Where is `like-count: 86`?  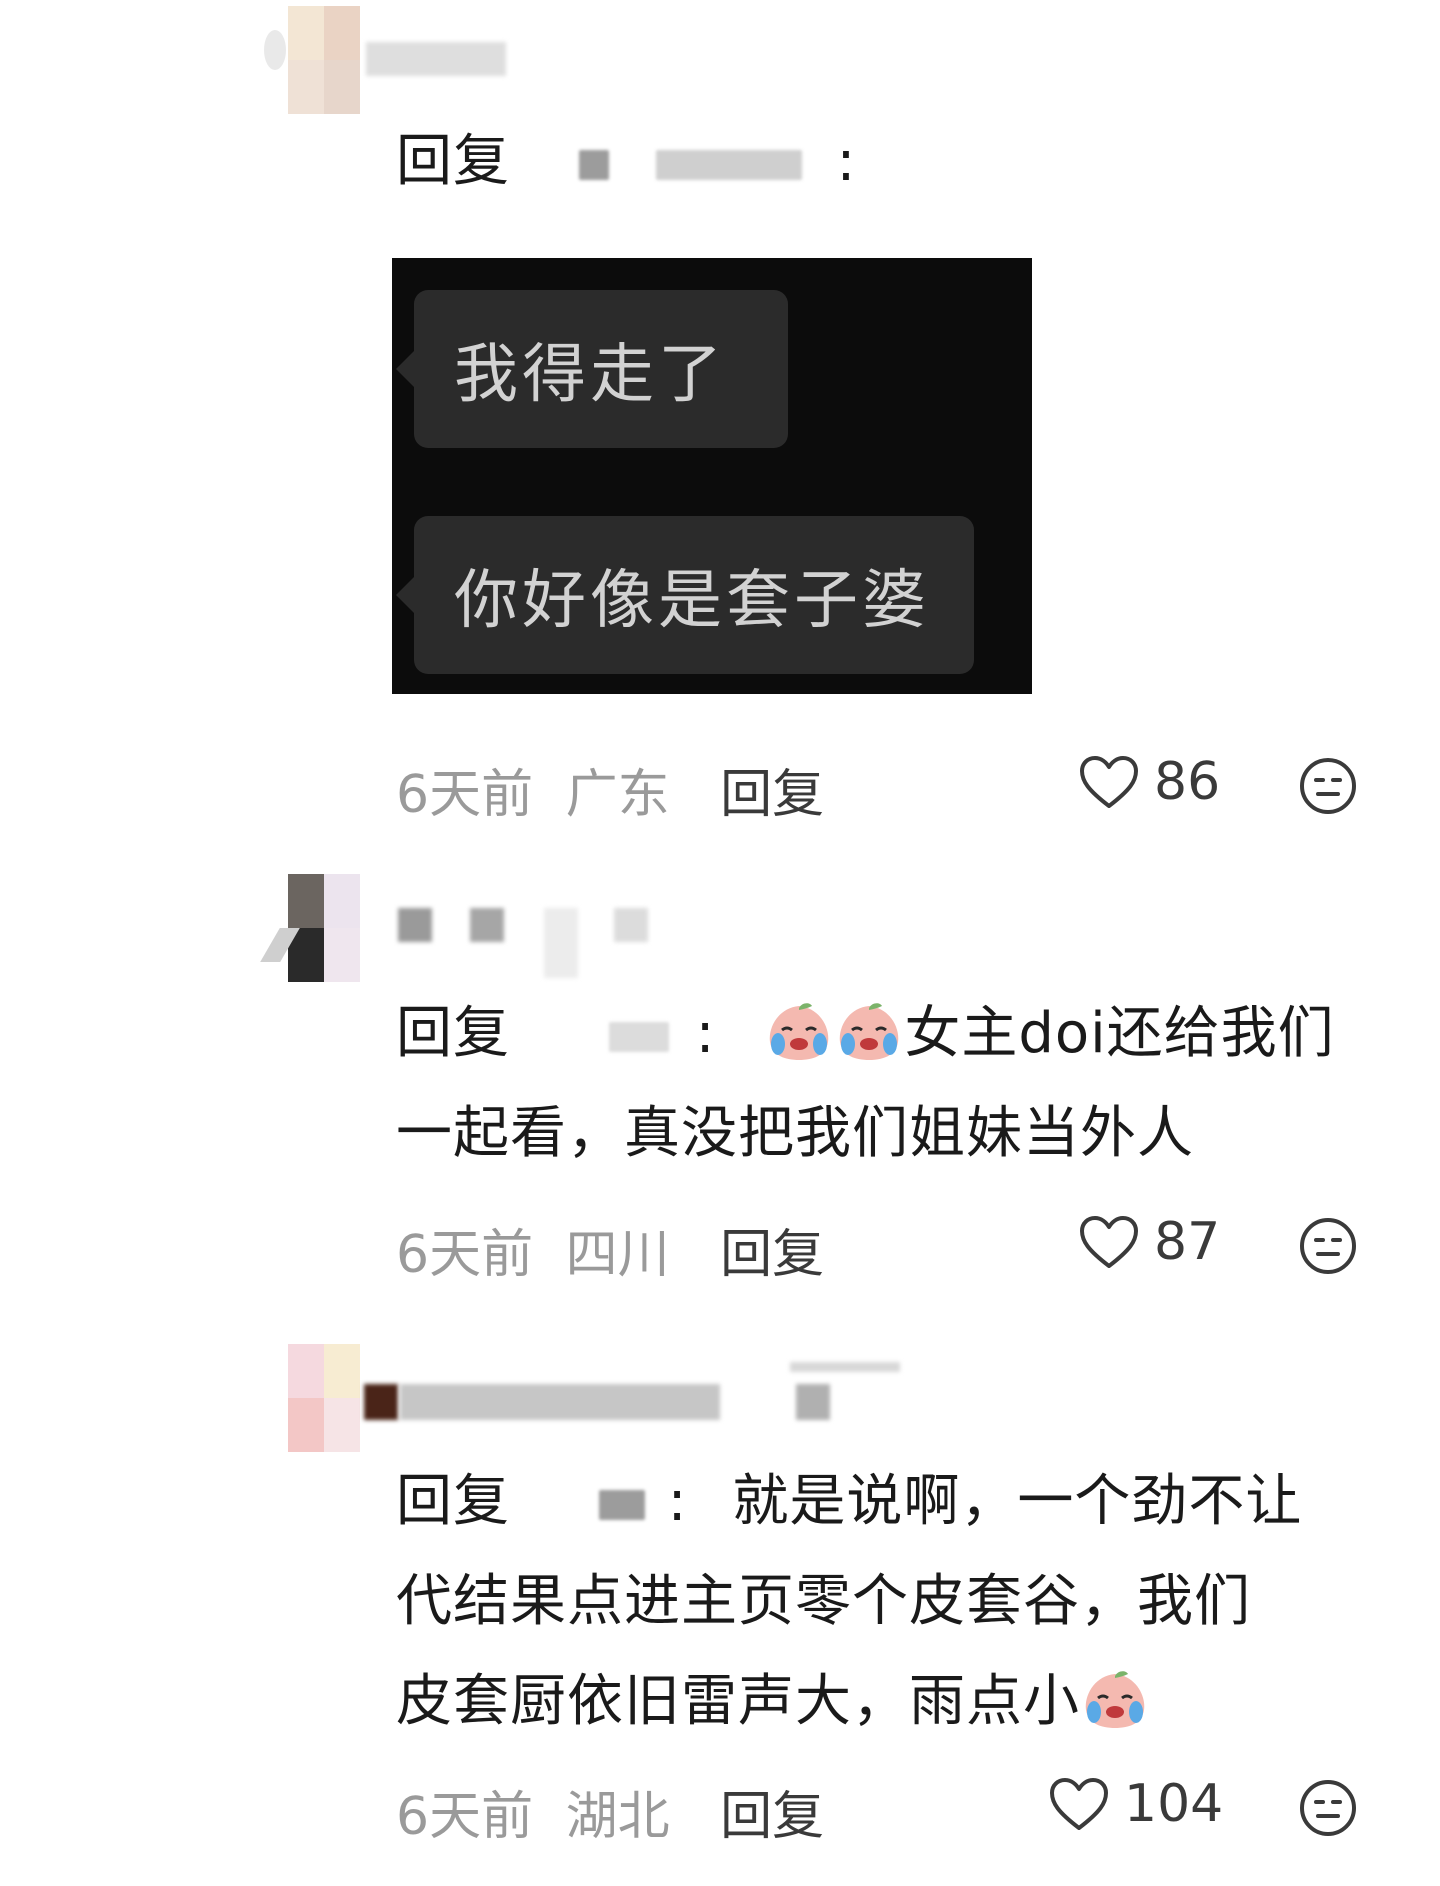
like-count: 86 is located at coordinates (1187, 782).